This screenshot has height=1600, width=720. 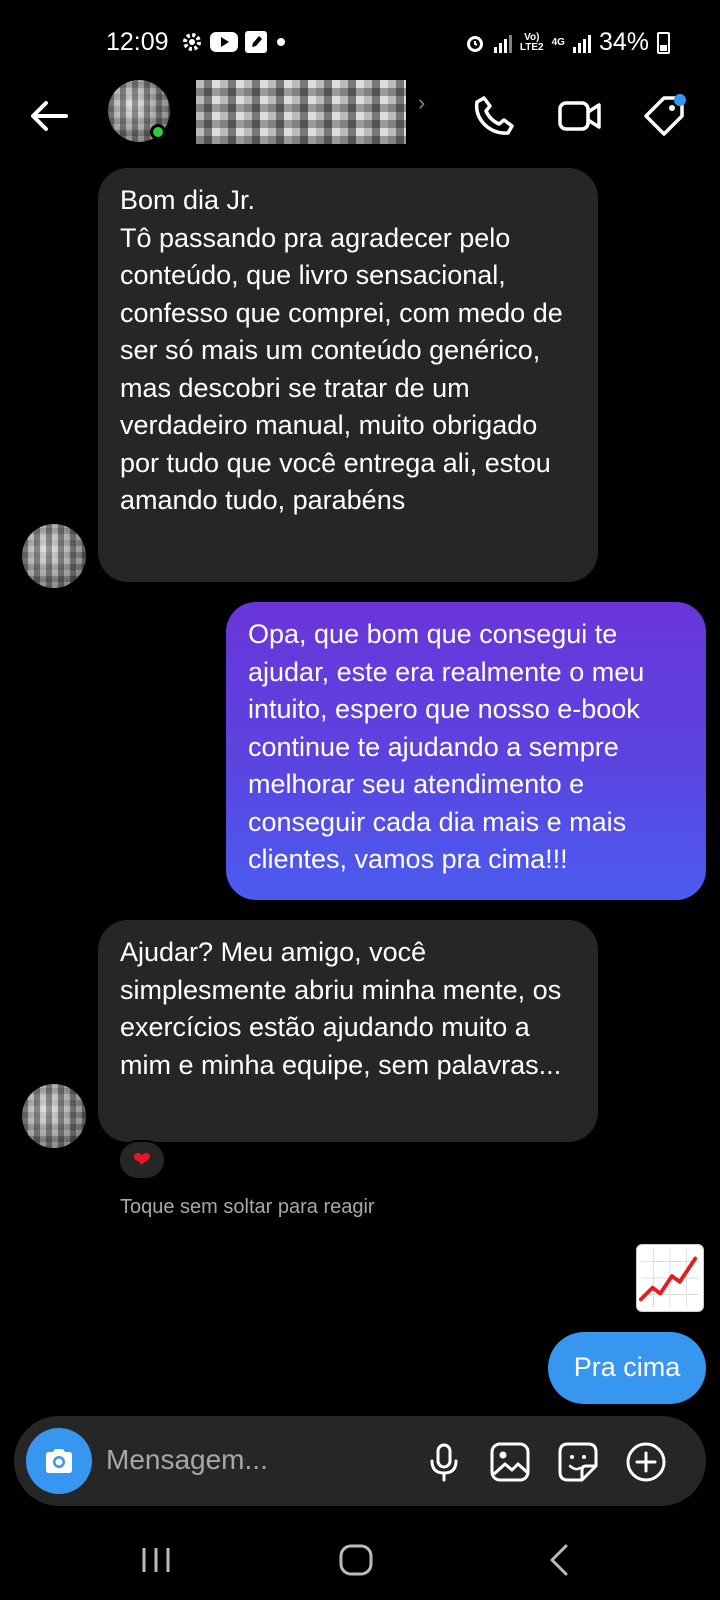 What do you see at coordinates (192, 42) in the screenshot?
I see `gear-icon` at bounding box center [192, 42].